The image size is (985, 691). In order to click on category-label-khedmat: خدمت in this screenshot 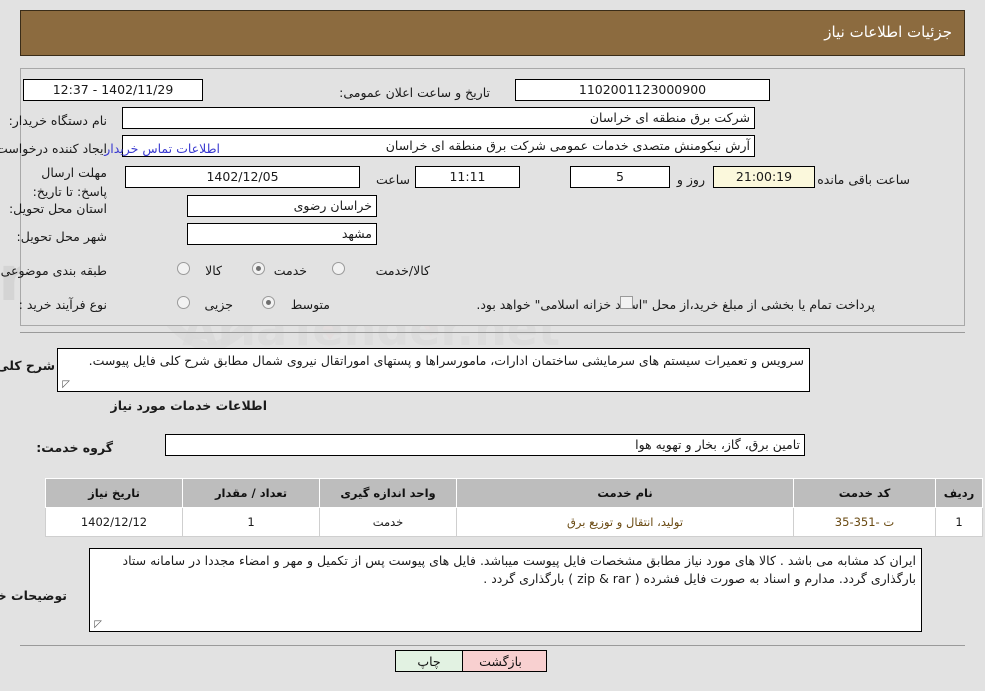, I will do `click(290, 270)`.